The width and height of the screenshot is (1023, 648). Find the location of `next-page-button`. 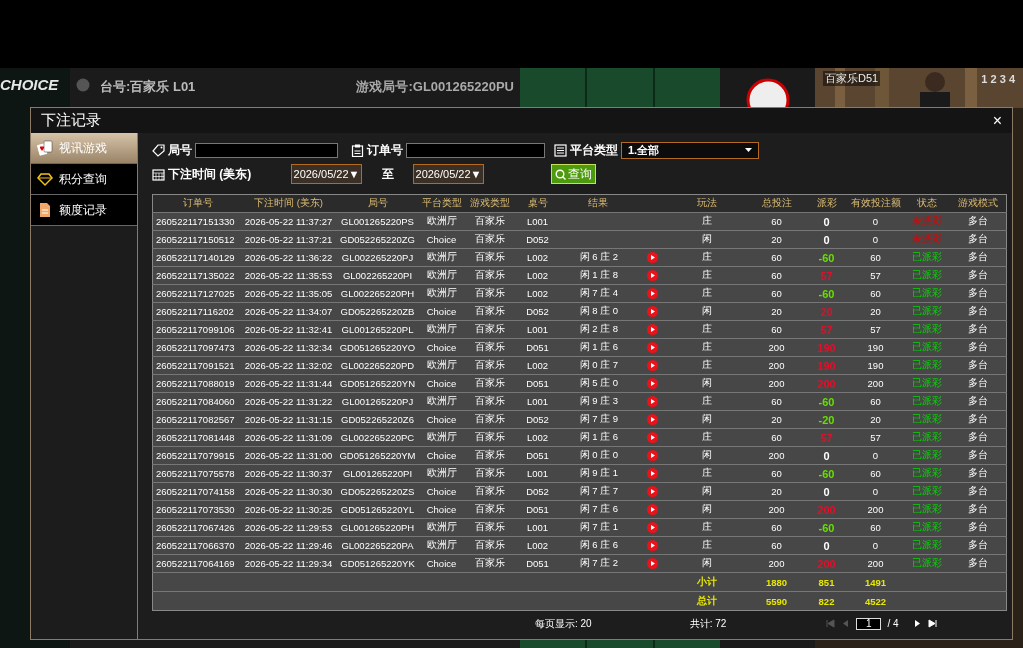

next-page-button is located at coordinates (917, 623).